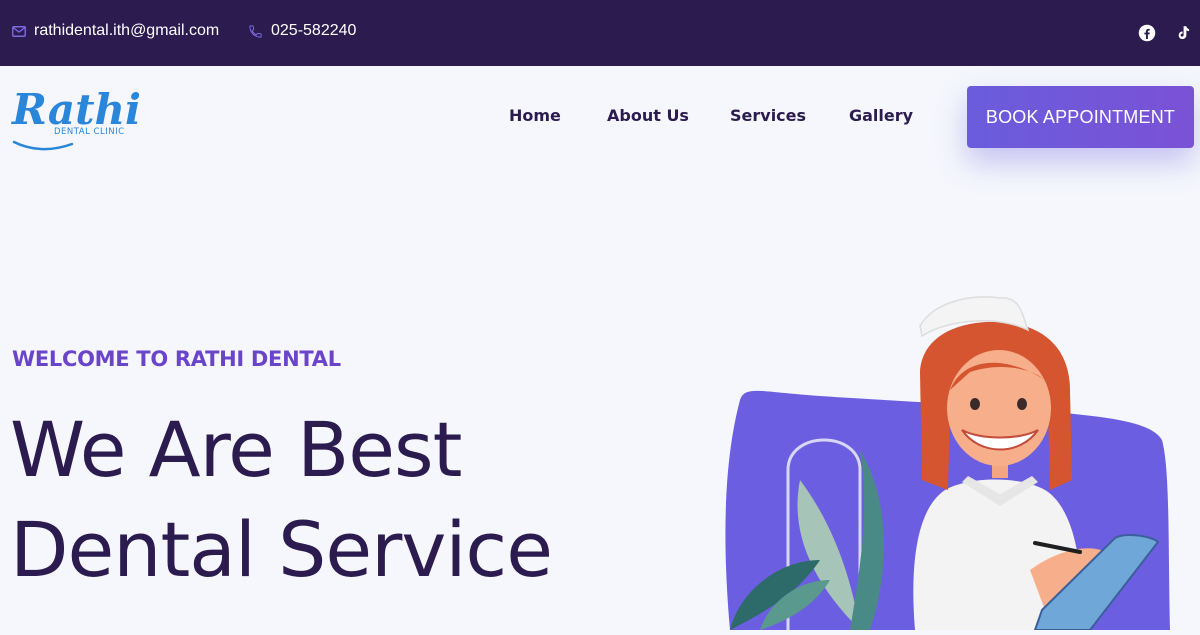 This screenshot has height=635, width=1200. Describe the element at coordinates (89, 132) in the screenshot. I see `logo-subtext: DENTAL CLINIC` at that location.